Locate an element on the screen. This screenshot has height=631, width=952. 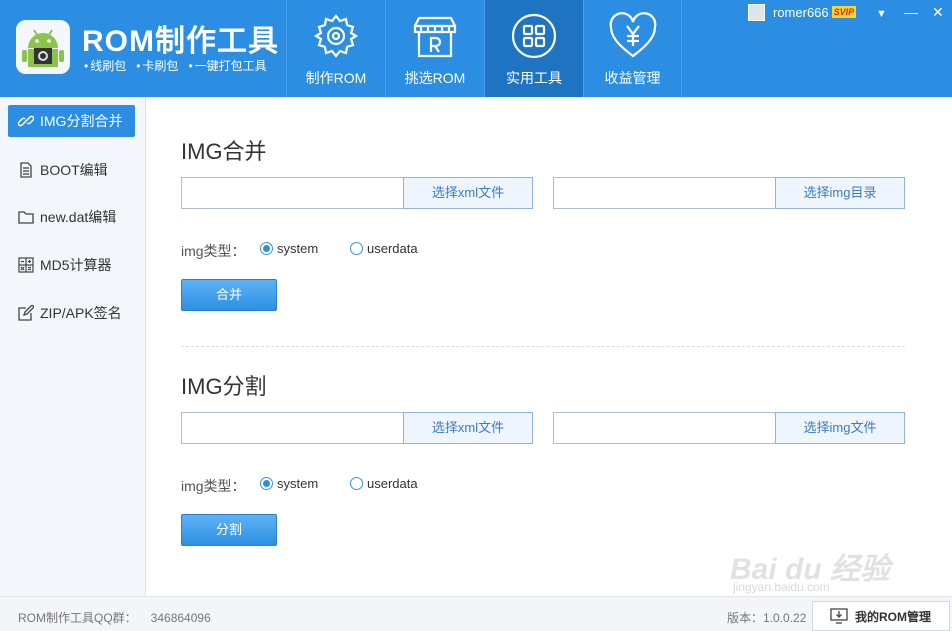
tab-utilities: 实用工具 is located at coordinates (533, 48).